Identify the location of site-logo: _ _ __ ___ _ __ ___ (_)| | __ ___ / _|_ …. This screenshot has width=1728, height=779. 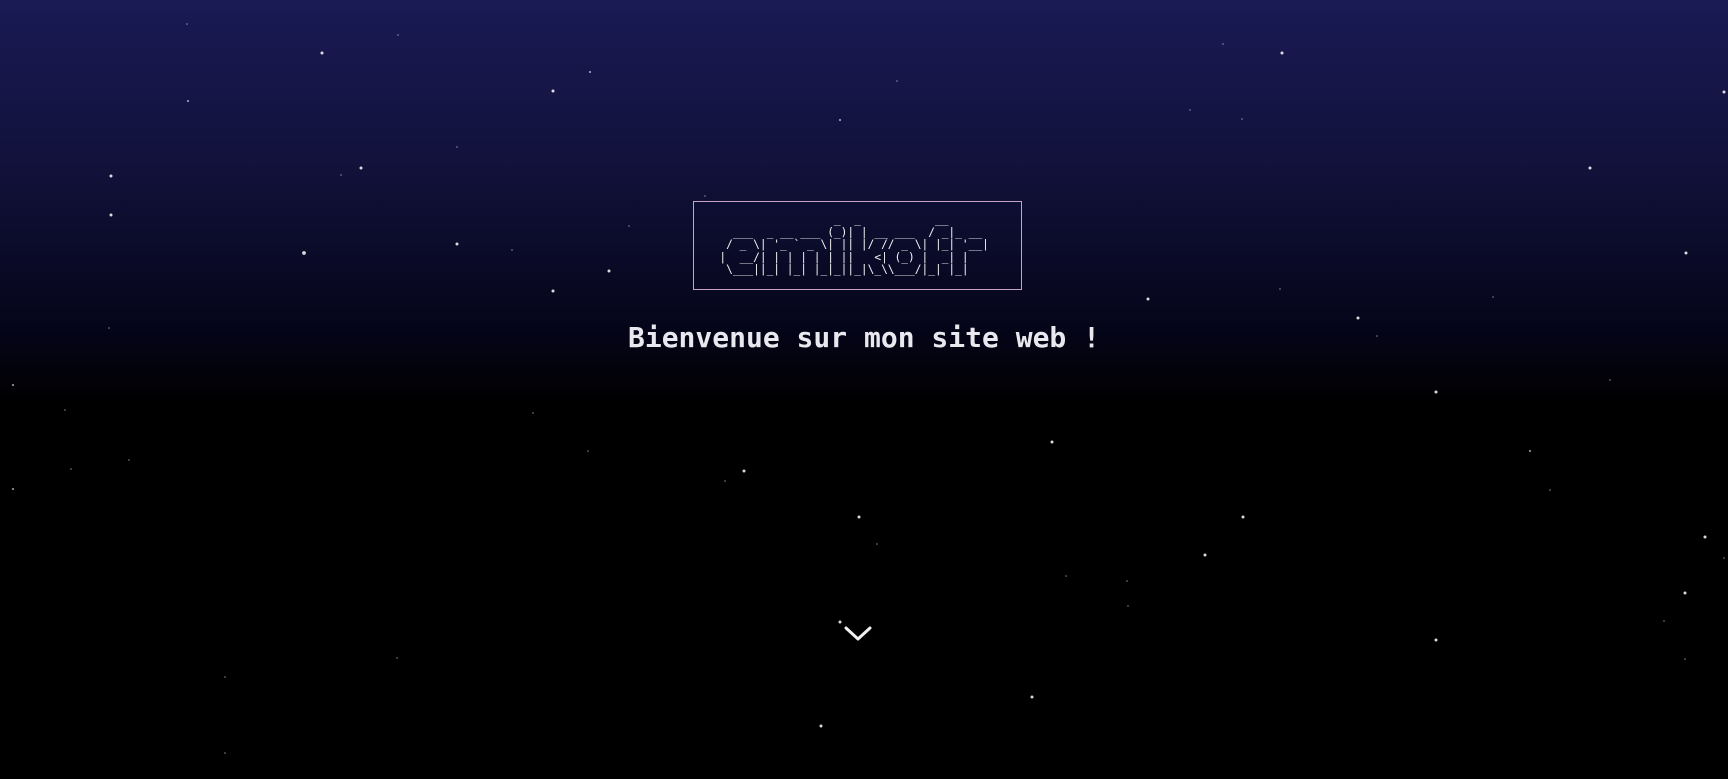
(857, 245).